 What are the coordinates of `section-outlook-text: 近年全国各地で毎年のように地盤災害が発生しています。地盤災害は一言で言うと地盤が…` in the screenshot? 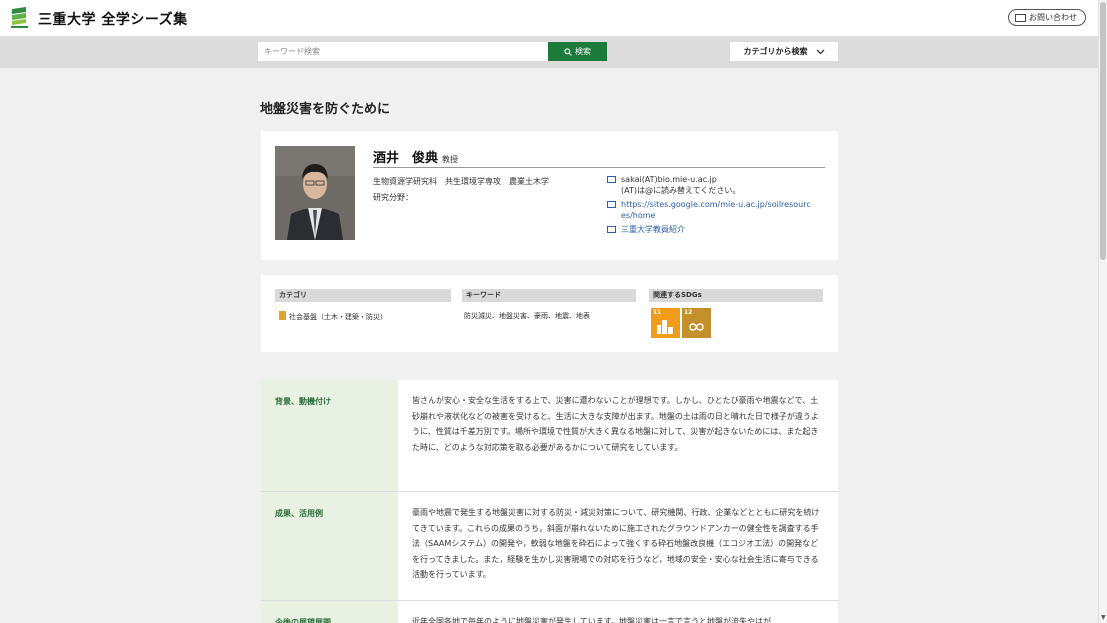 It's located at (591, 620).